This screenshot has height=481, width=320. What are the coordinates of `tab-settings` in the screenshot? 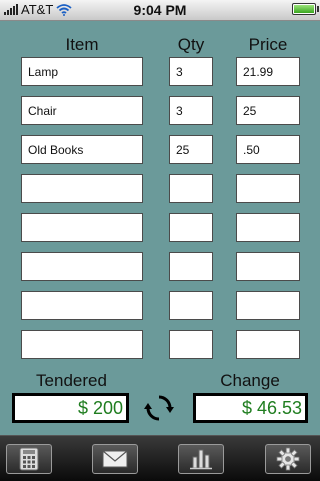 It's located at (288, 459).